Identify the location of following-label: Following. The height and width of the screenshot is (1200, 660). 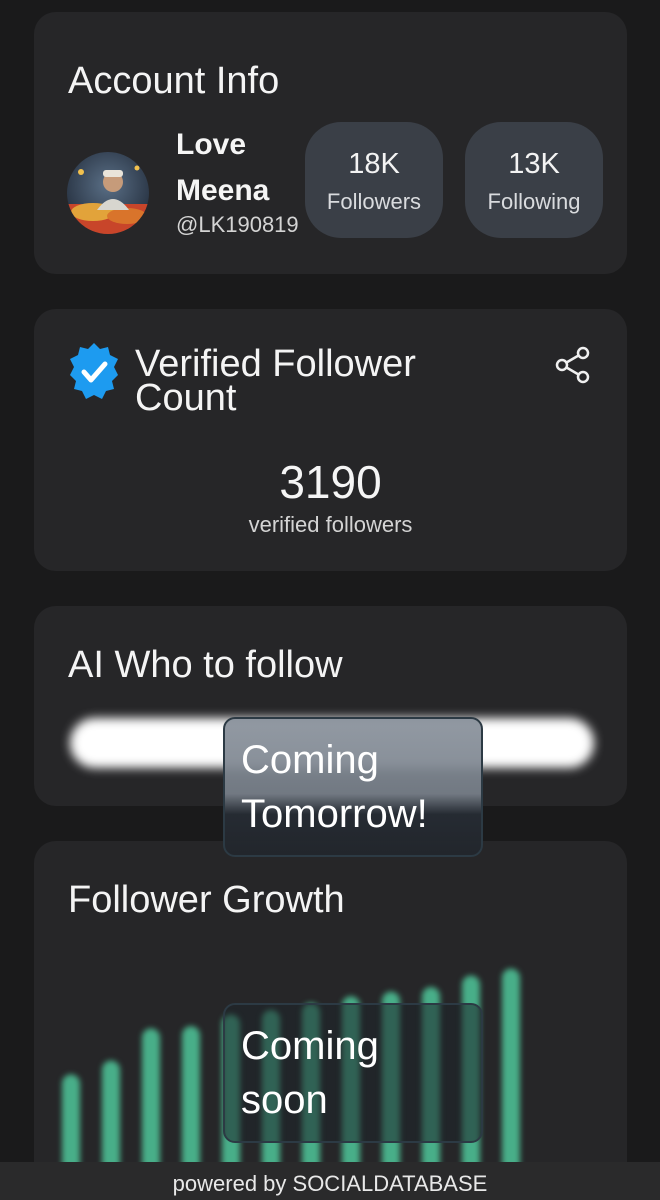
(534, 201).